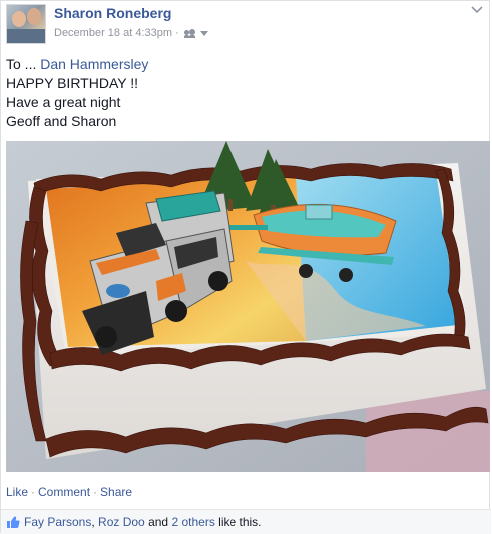 This screenshot has height=534, width=492. I want to click on message-line-2: HAPPY BIRTHDAY !!, so click(72, 83).